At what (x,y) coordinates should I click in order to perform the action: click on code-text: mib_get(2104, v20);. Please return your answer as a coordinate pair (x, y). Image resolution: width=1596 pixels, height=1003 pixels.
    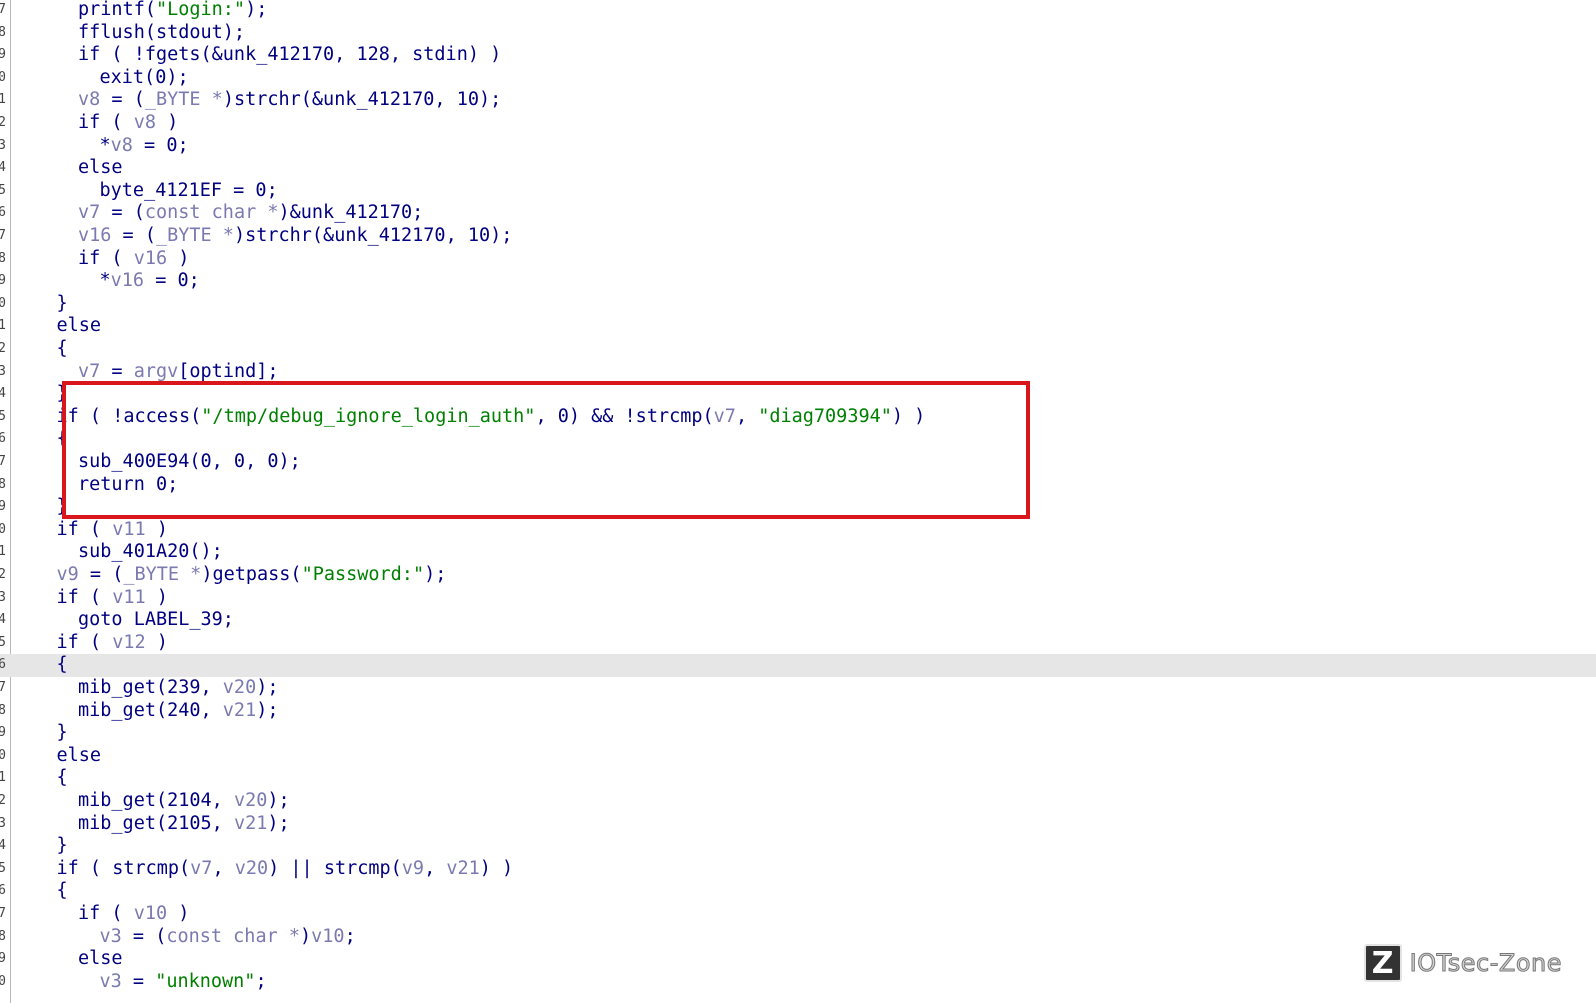
    Looking at the image, I should click on (184, 801).